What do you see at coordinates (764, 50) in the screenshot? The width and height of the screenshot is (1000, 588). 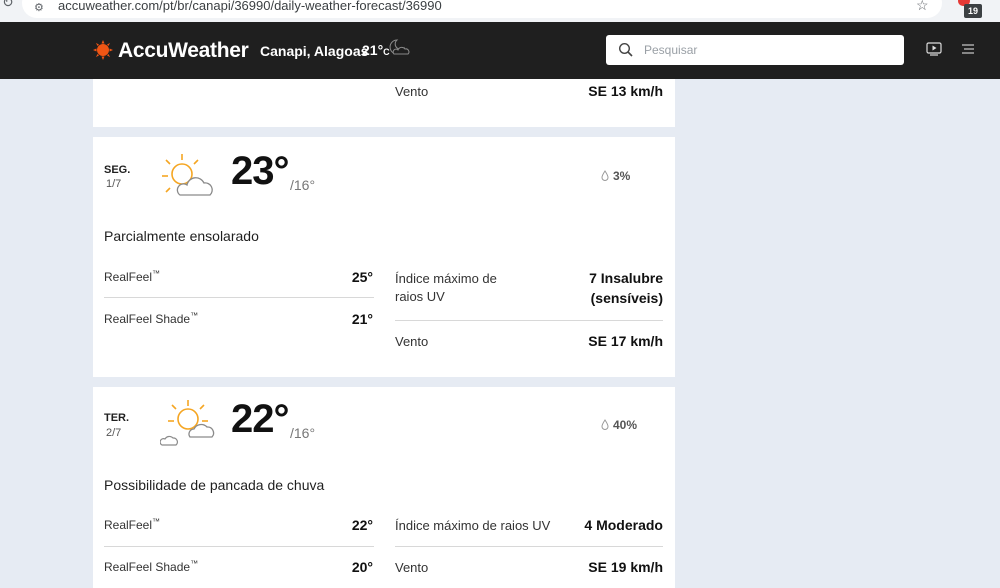 I see `search-input` at bounding box center [764, 50].